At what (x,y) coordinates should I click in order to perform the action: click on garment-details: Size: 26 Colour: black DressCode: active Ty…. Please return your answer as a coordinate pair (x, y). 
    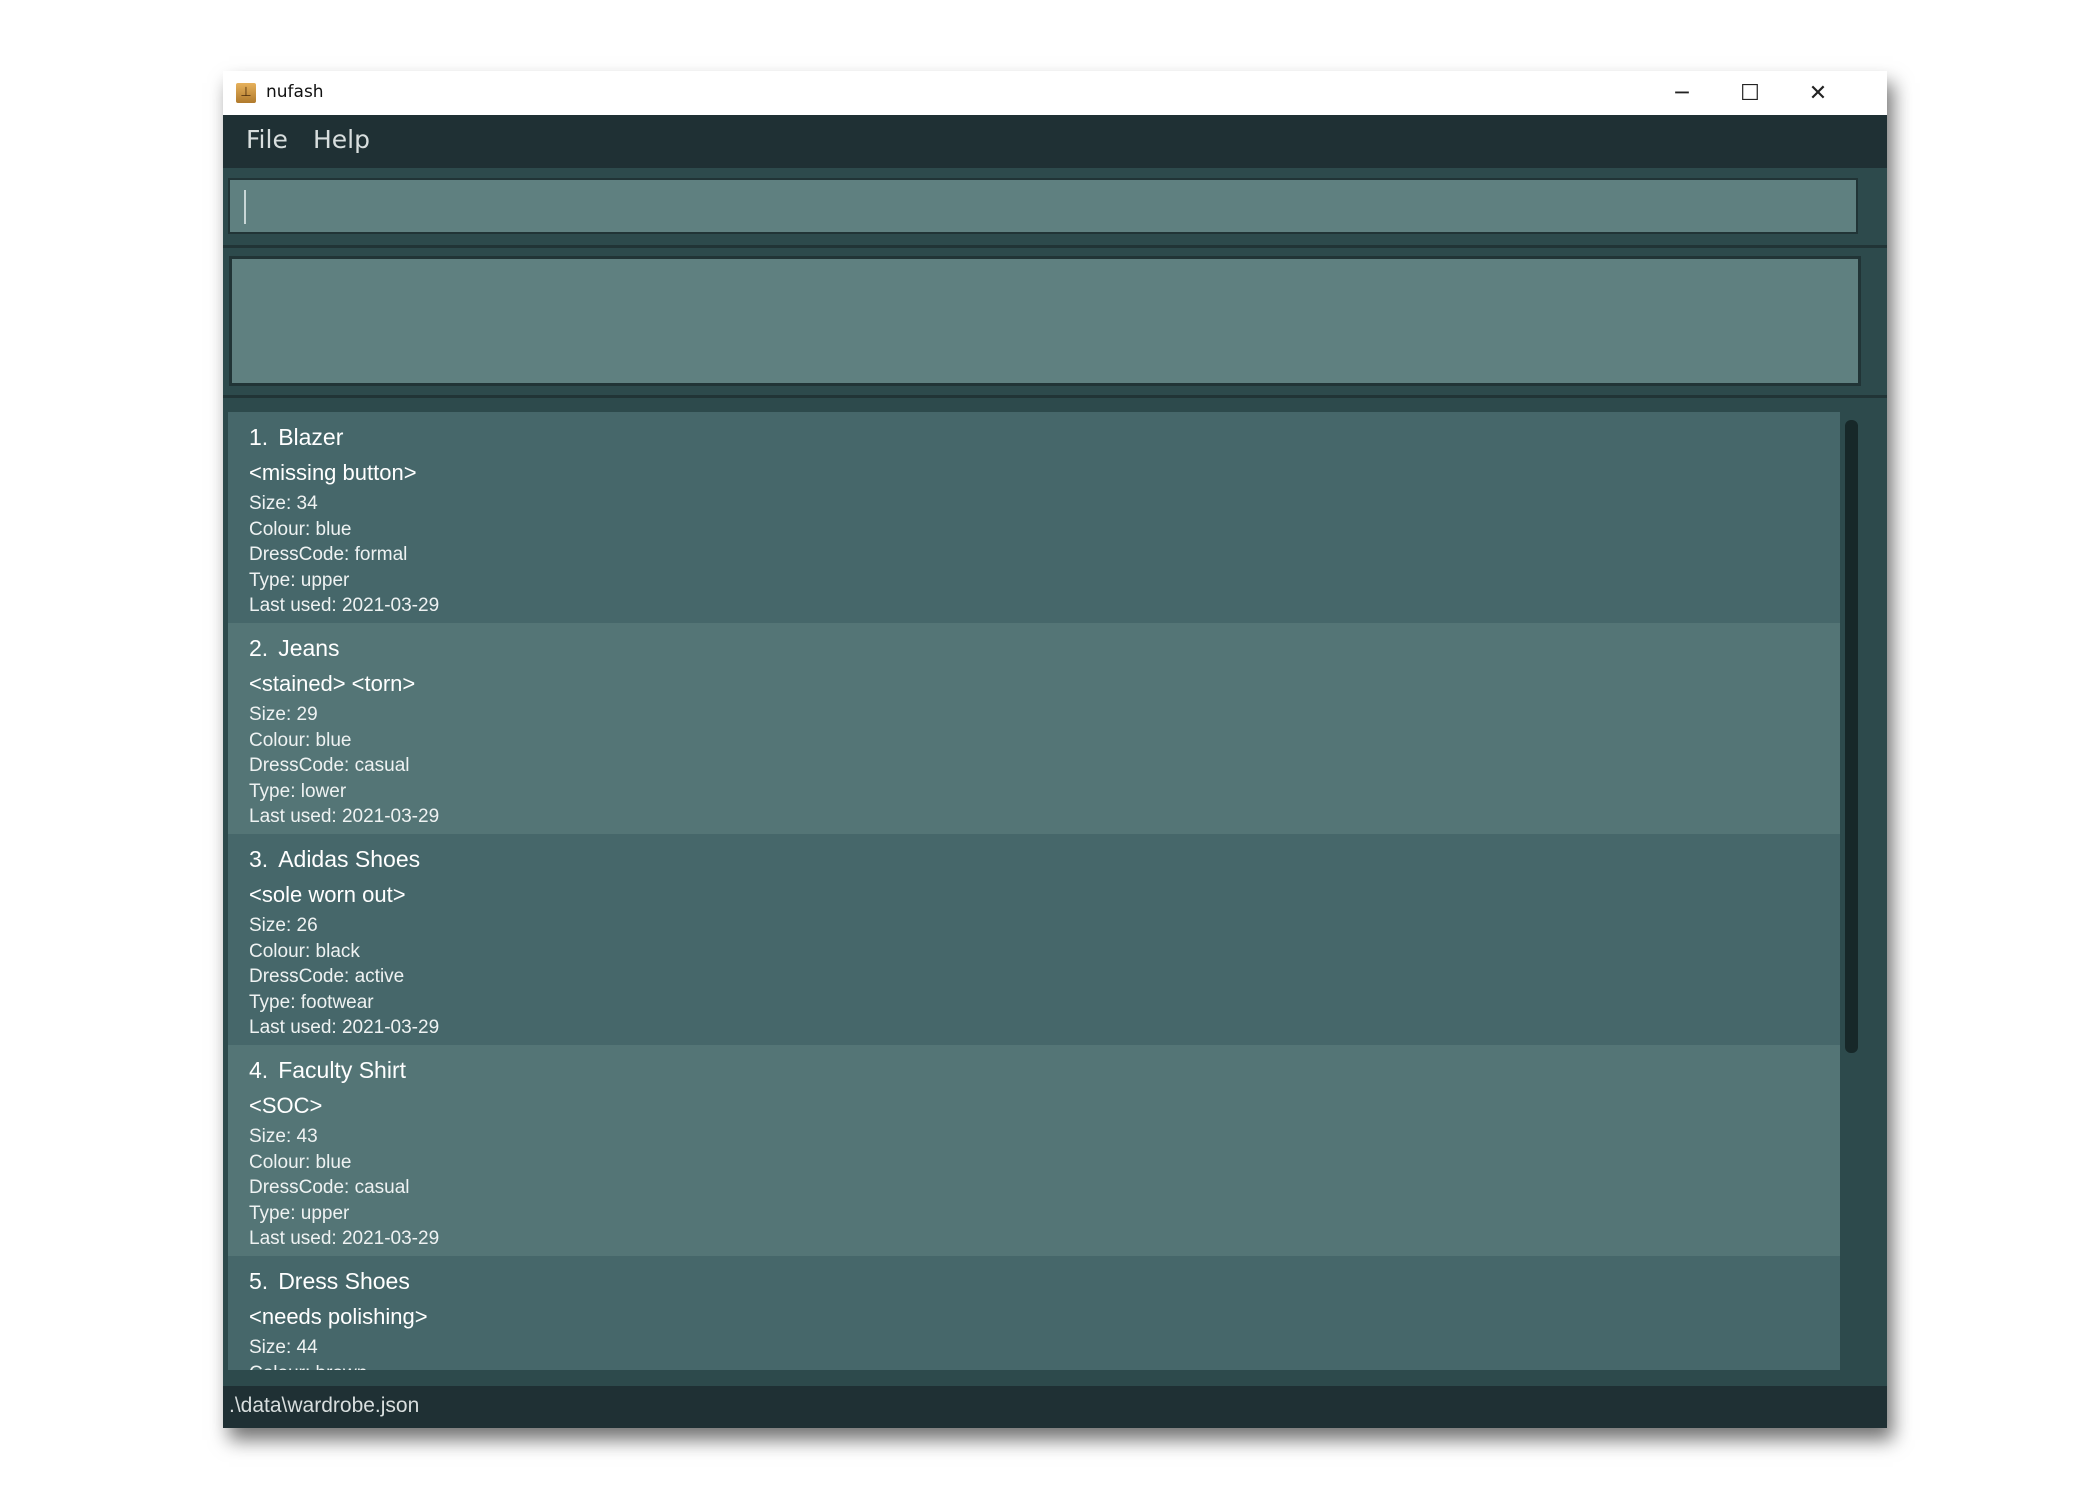
    Looking at the image, I should click on (344, 977).